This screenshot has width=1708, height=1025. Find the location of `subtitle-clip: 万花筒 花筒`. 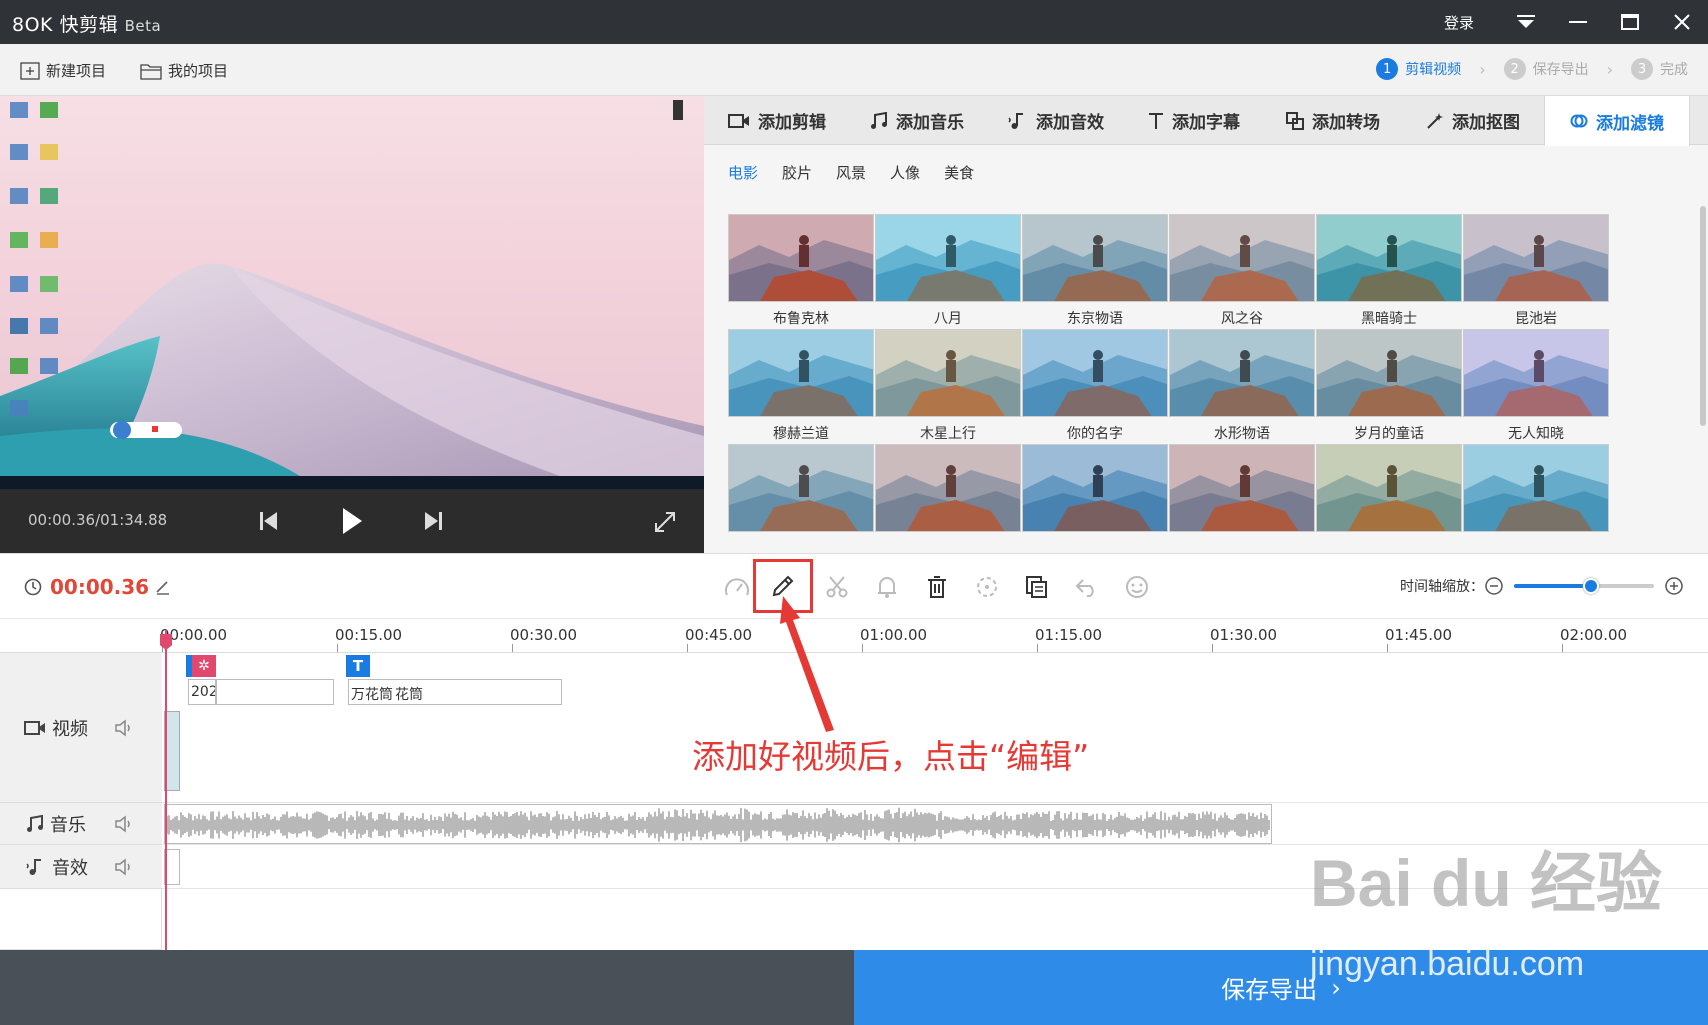

subtitle-clip: 万花筒 花筒 is located at coordinates (455, 692).